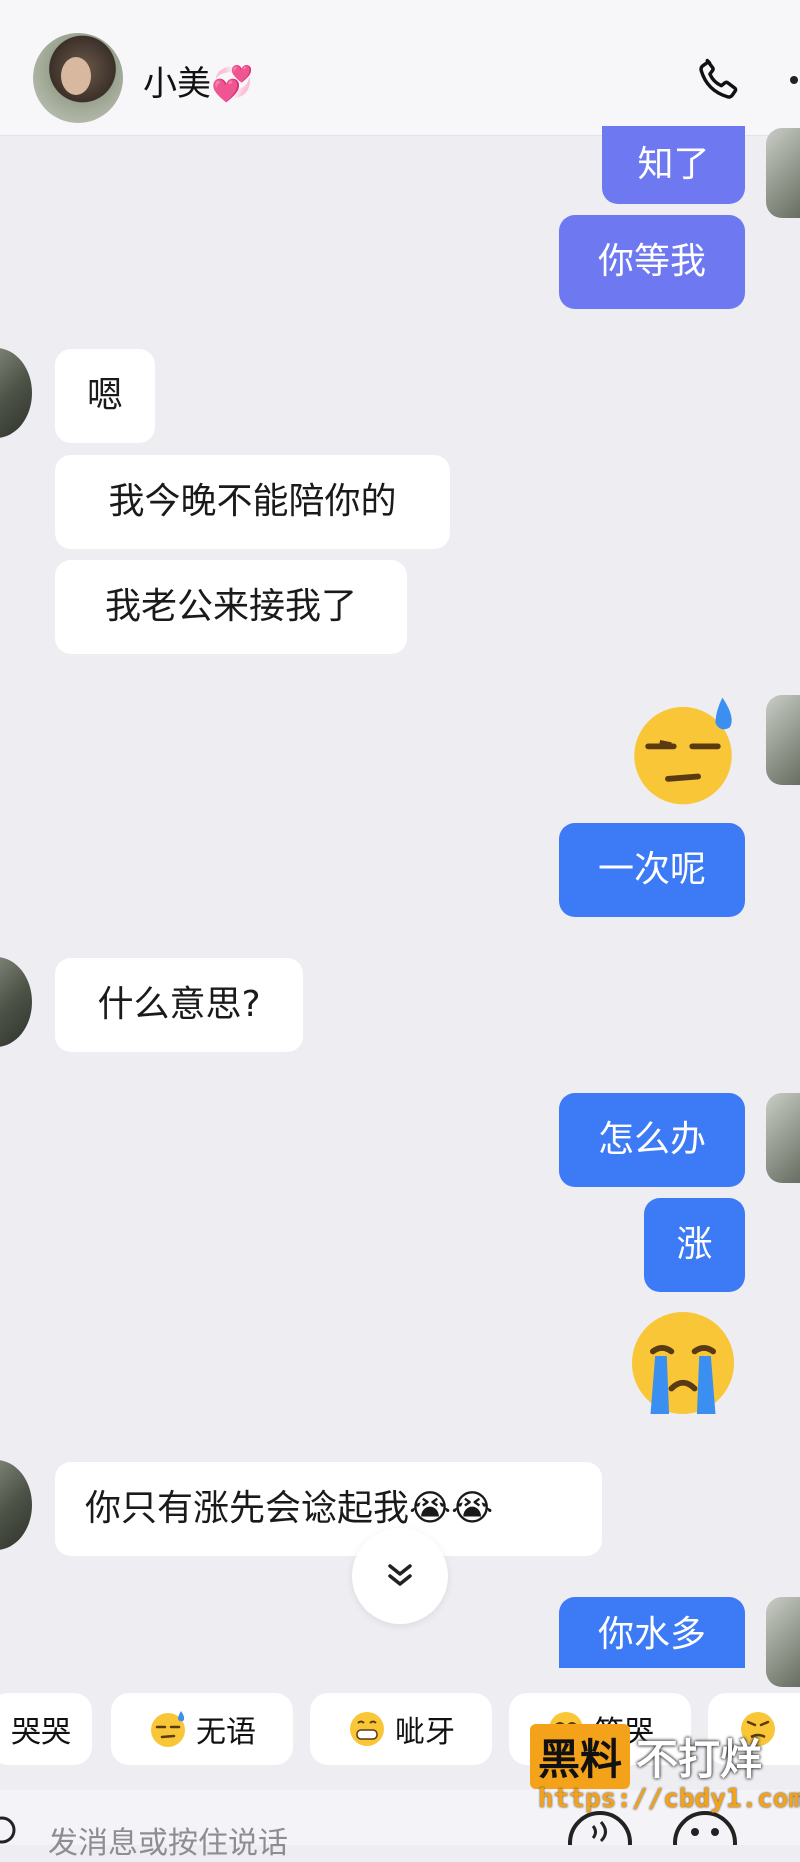 Image resolution: width=800 pixels, height=1862 pixels. What do you see at coordinates (683, 1363) in the screenshot?
I see `crying-emoji` at bounding box center [683, 1363].